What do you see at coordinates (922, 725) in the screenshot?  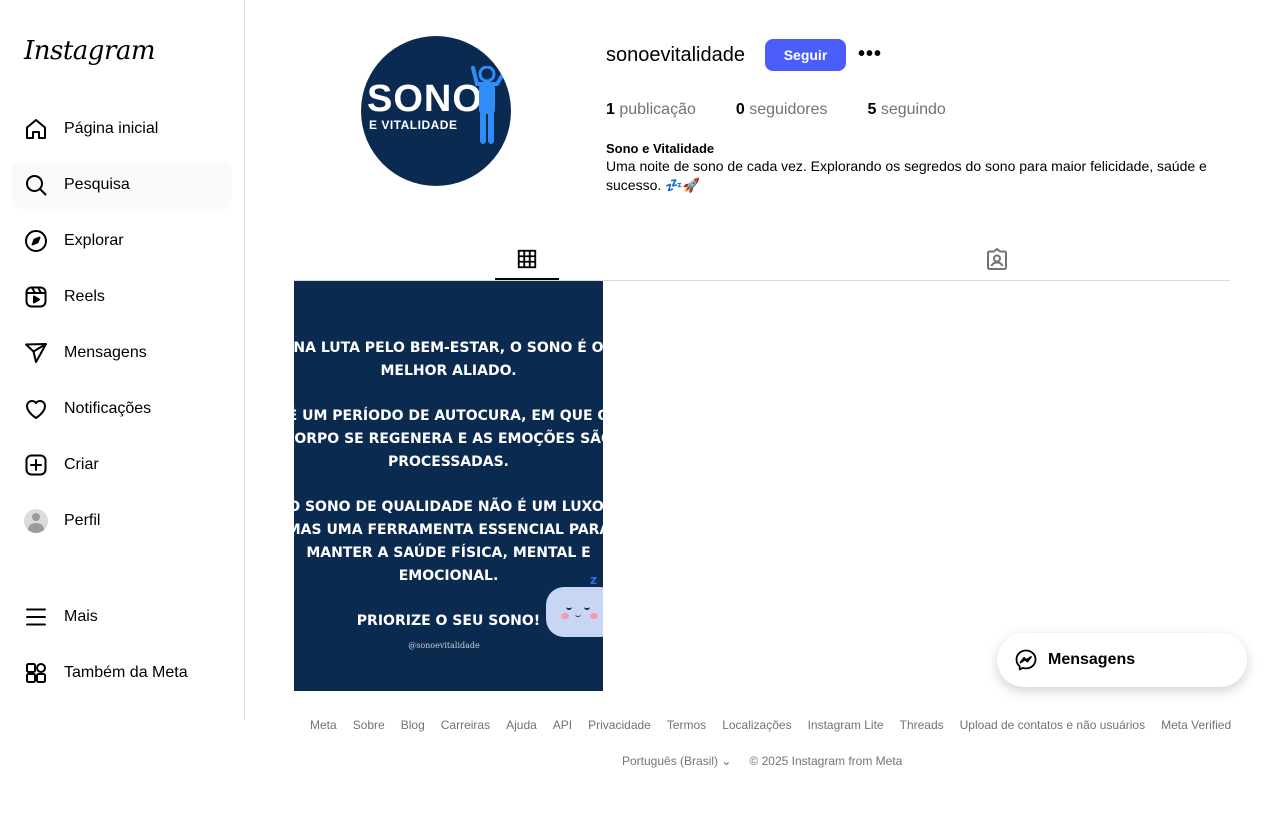 I see `footer-link: Threads` at bounding box center [922, 725].